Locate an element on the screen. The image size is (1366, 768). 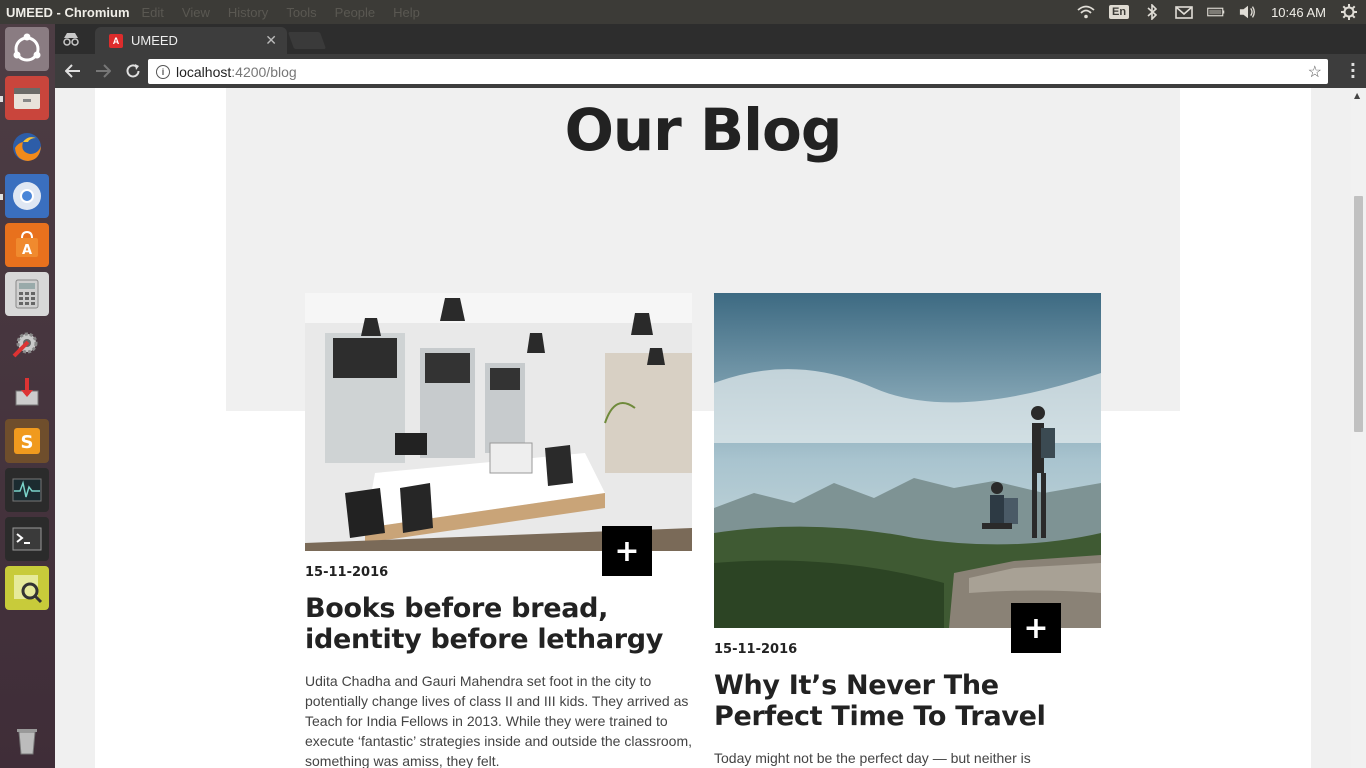
chromium-icon is located at coordinates (27, 196).